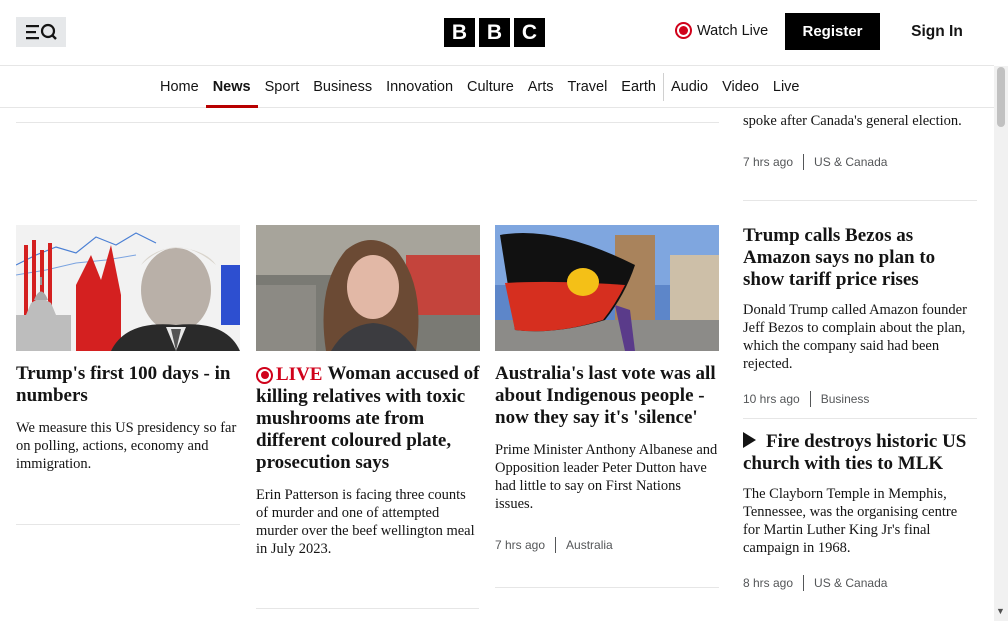 The height and width of the screenshot is (621, 1008). I want to click on story-meta: 7 hrs ago US & Canada, so click(860, 162).